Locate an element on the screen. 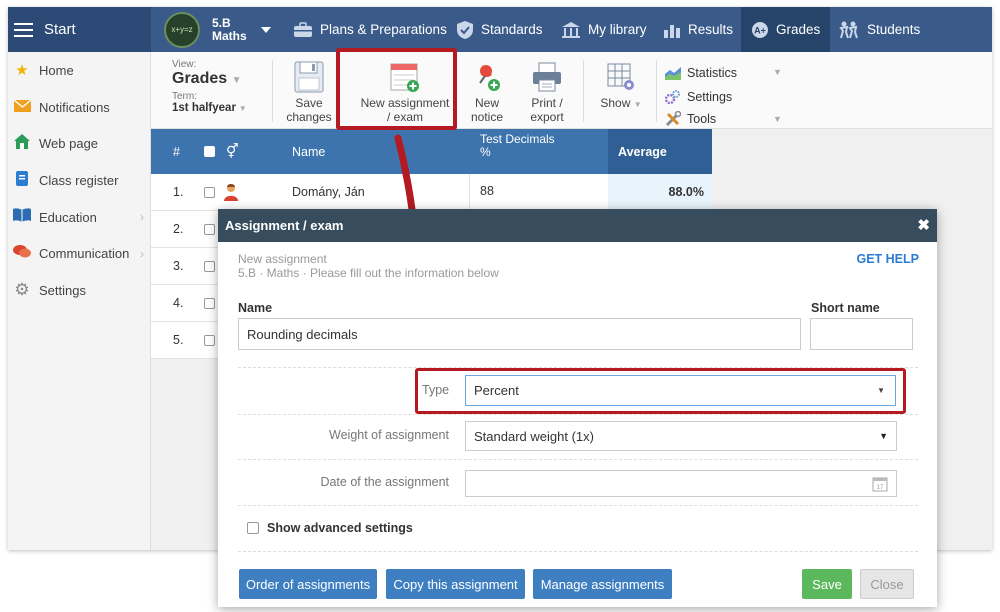 This screenshot has width=1000, height=612. sidebar-item-web-page: Web page is located at coordinates (79, 143).